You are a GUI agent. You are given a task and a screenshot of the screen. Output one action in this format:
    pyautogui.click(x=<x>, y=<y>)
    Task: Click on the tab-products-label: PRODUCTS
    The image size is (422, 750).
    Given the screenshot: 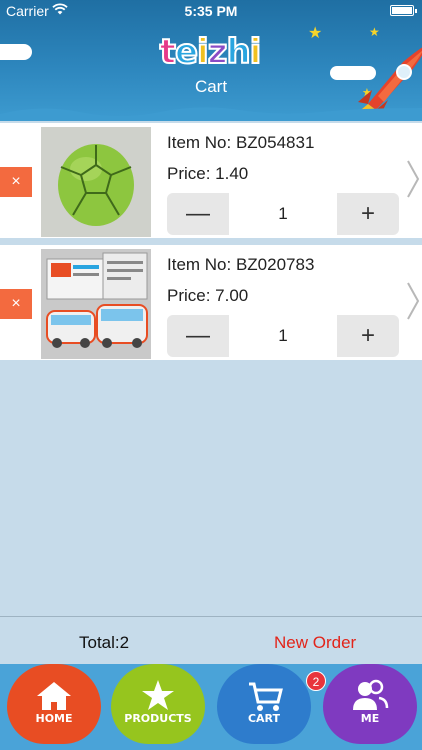 What is the action you would take?
    pyautogui.click(x=158, y=718)
    